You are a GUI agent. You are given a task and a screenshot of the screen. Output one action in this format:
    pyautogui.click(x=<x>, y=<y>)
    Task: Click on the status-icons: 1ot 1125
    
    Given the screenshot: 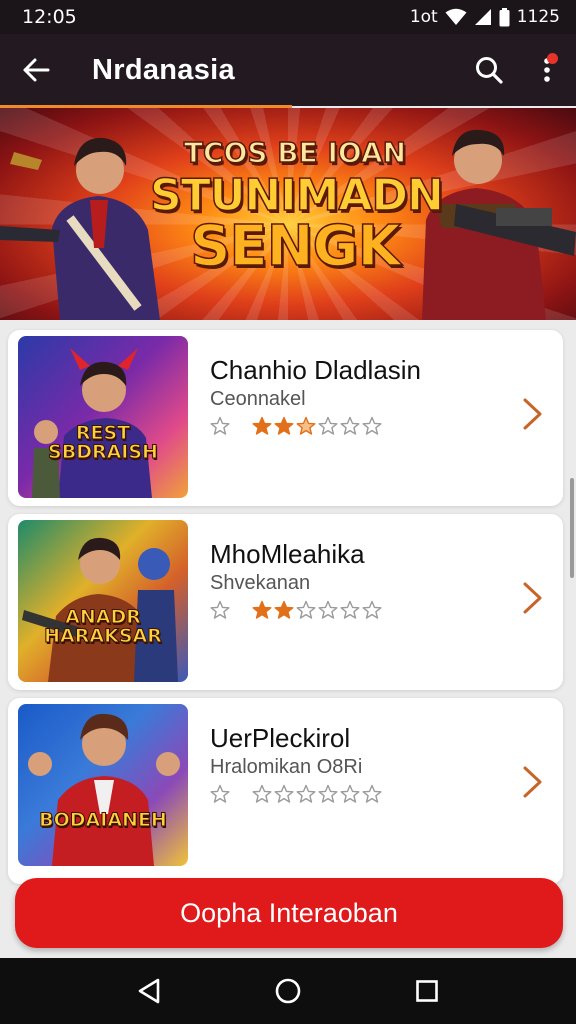 What is the action you would take?
    pyautogui.click(x=485, y=17)
    